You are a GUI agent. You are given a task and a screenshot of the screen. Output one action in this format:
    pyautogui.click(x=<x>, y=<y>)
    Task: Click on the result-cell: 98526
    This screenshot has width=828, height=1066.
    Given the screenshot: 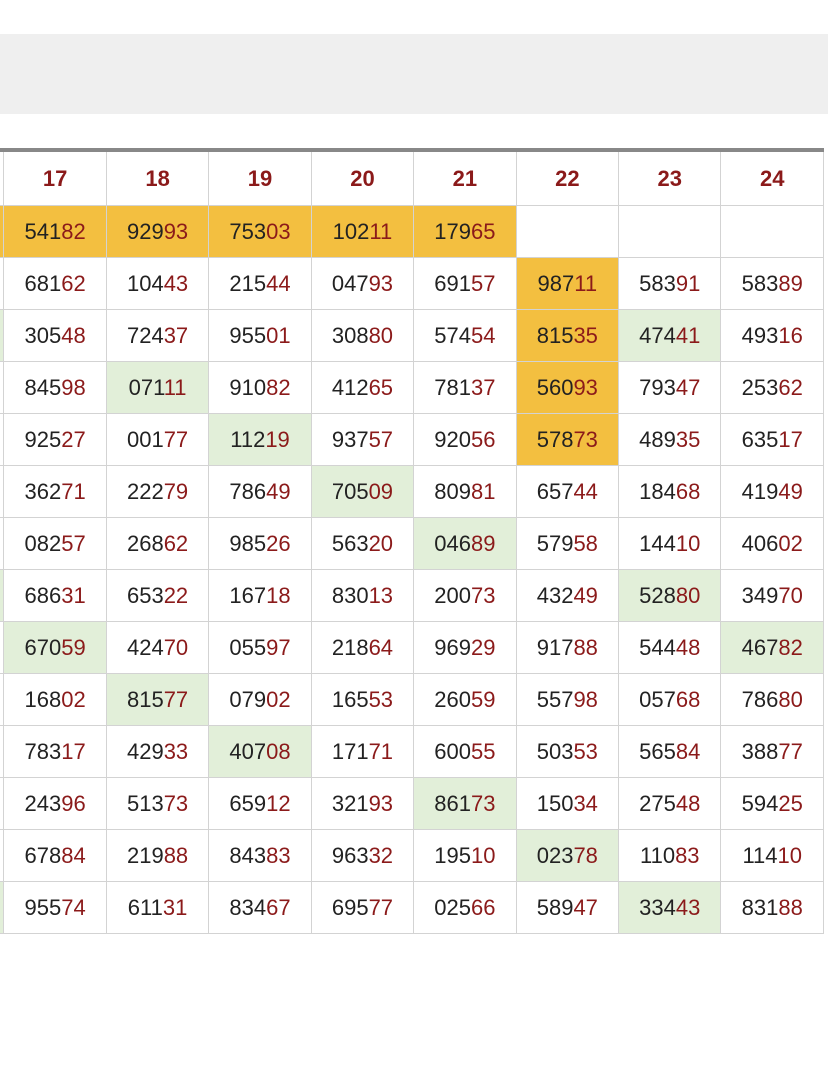 What is the action you would take?
    pyautogui.click(x=260, y=543)
    